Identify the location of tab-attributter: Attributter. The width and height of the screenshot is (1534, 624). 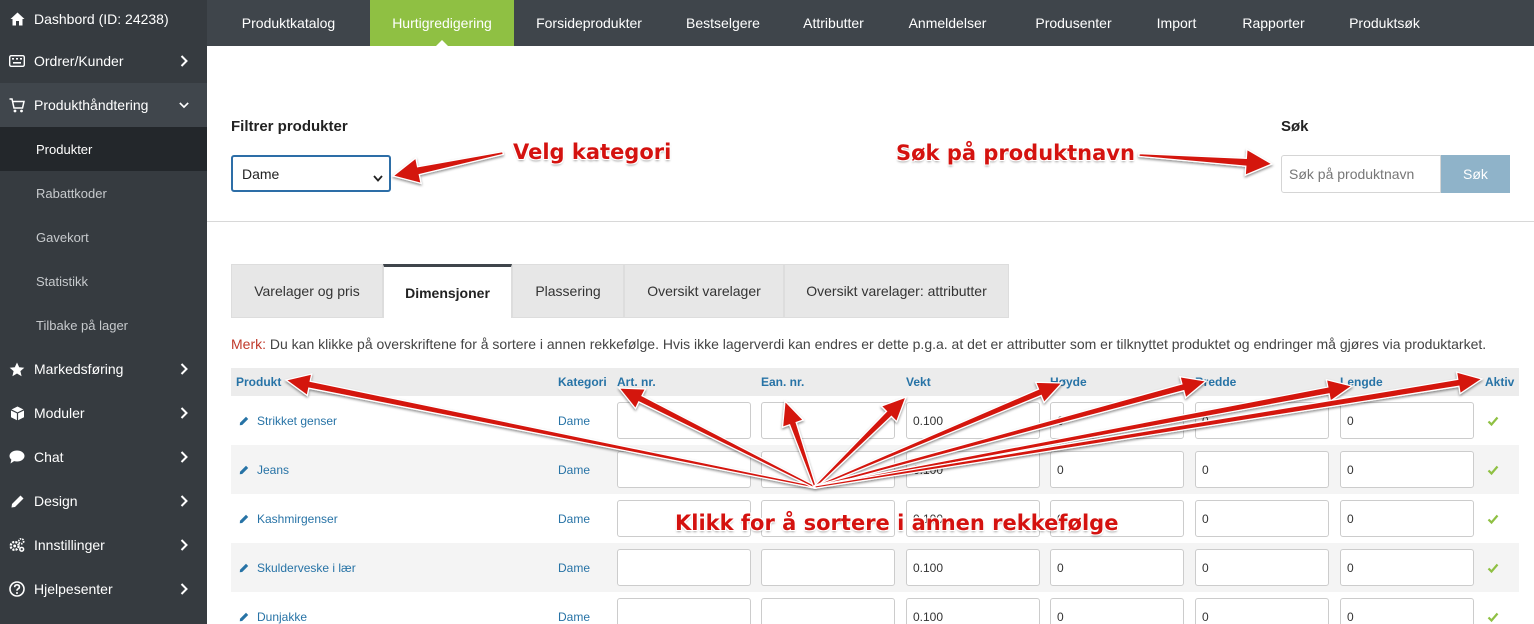
(833, 23).